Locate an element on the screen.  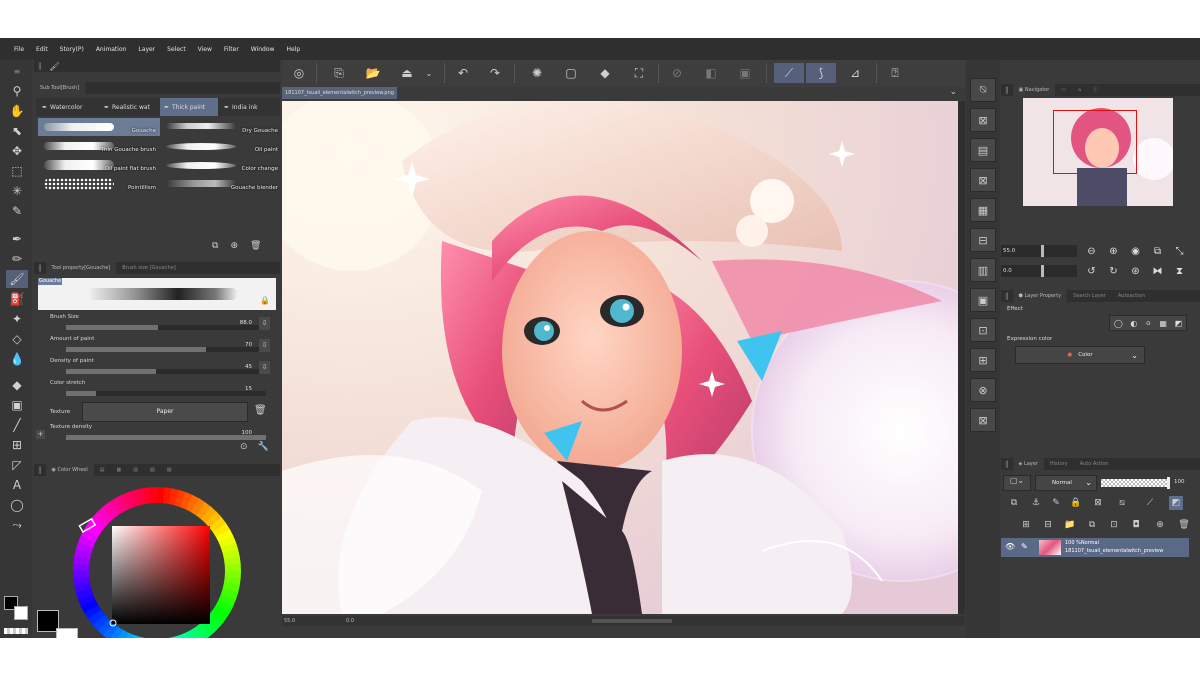
pattern-icon: ▥ is located at coordinates (983, 270).